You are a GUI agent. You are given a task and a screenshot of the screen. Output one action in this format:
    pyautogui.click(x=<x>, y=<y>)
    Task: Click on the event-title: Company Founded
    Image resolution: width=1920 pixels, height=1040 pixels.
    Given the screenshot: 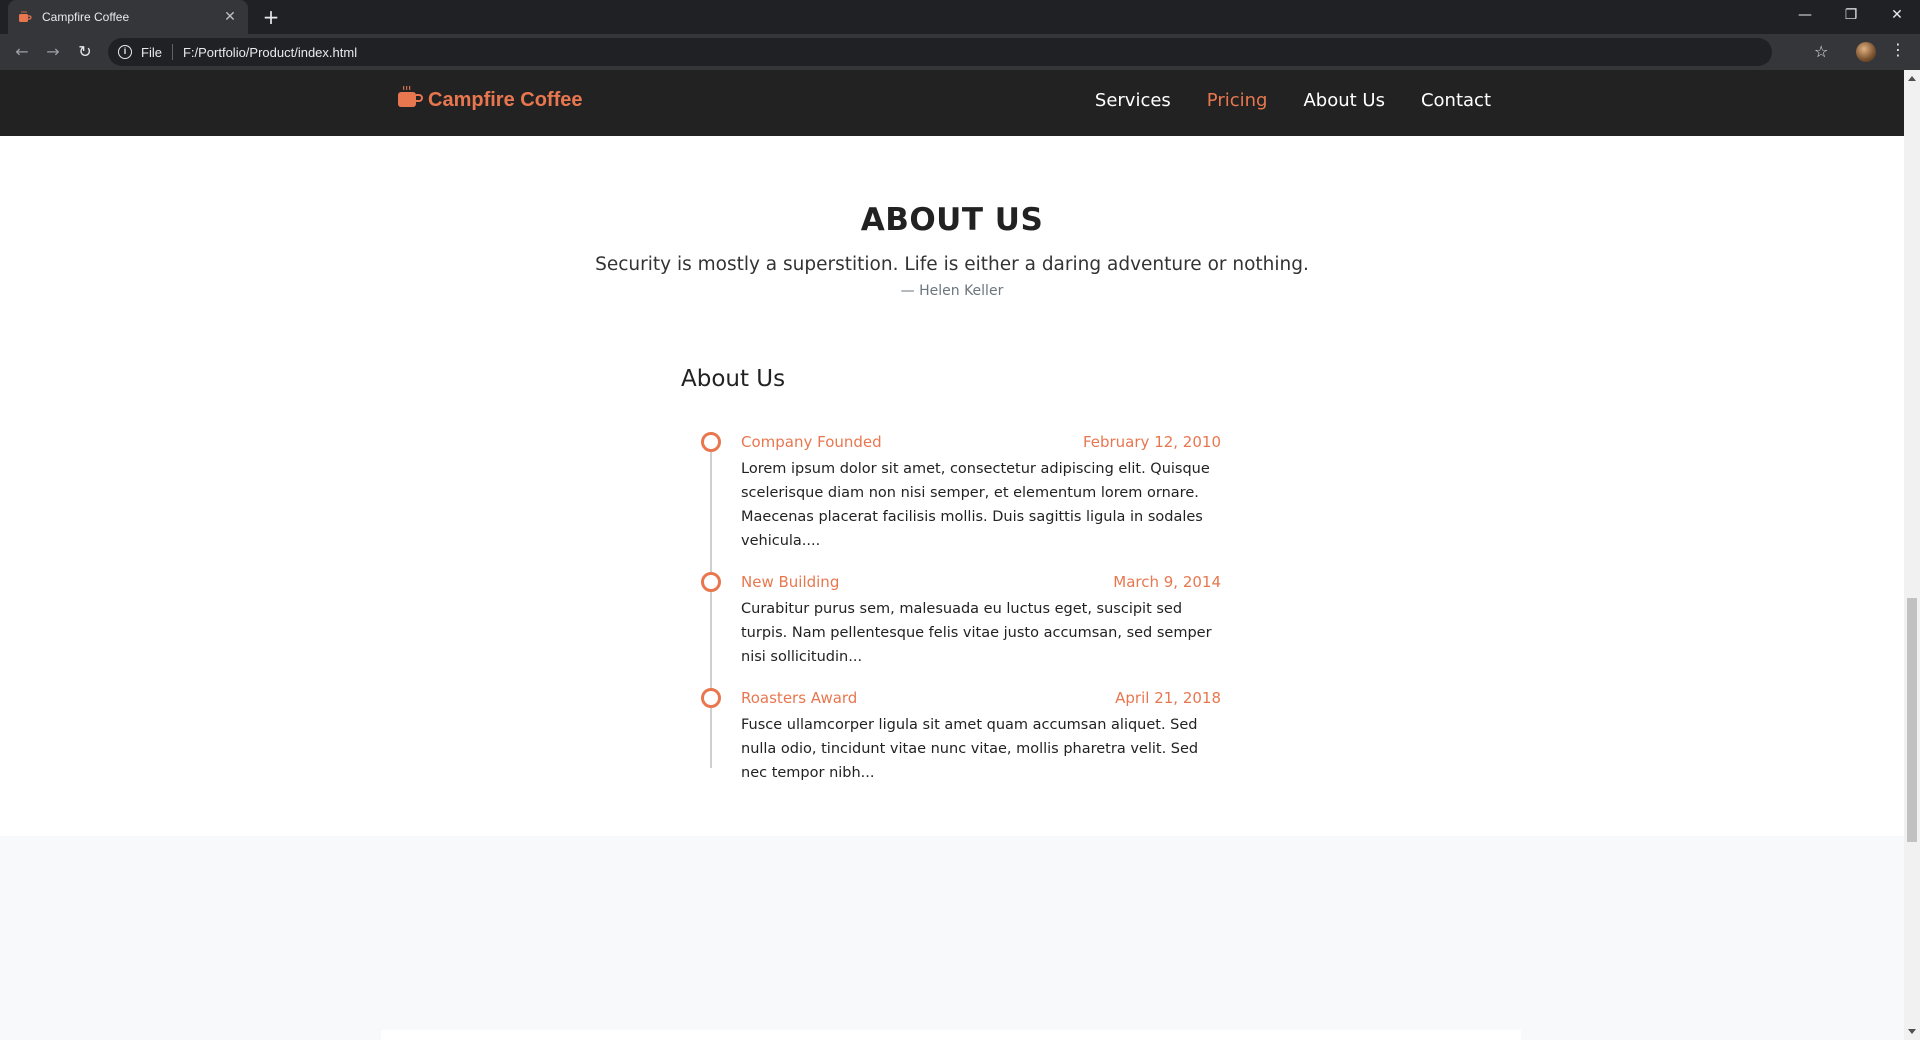 What is the action you would take?
    pyautogui.click(x=811, y=442)
    